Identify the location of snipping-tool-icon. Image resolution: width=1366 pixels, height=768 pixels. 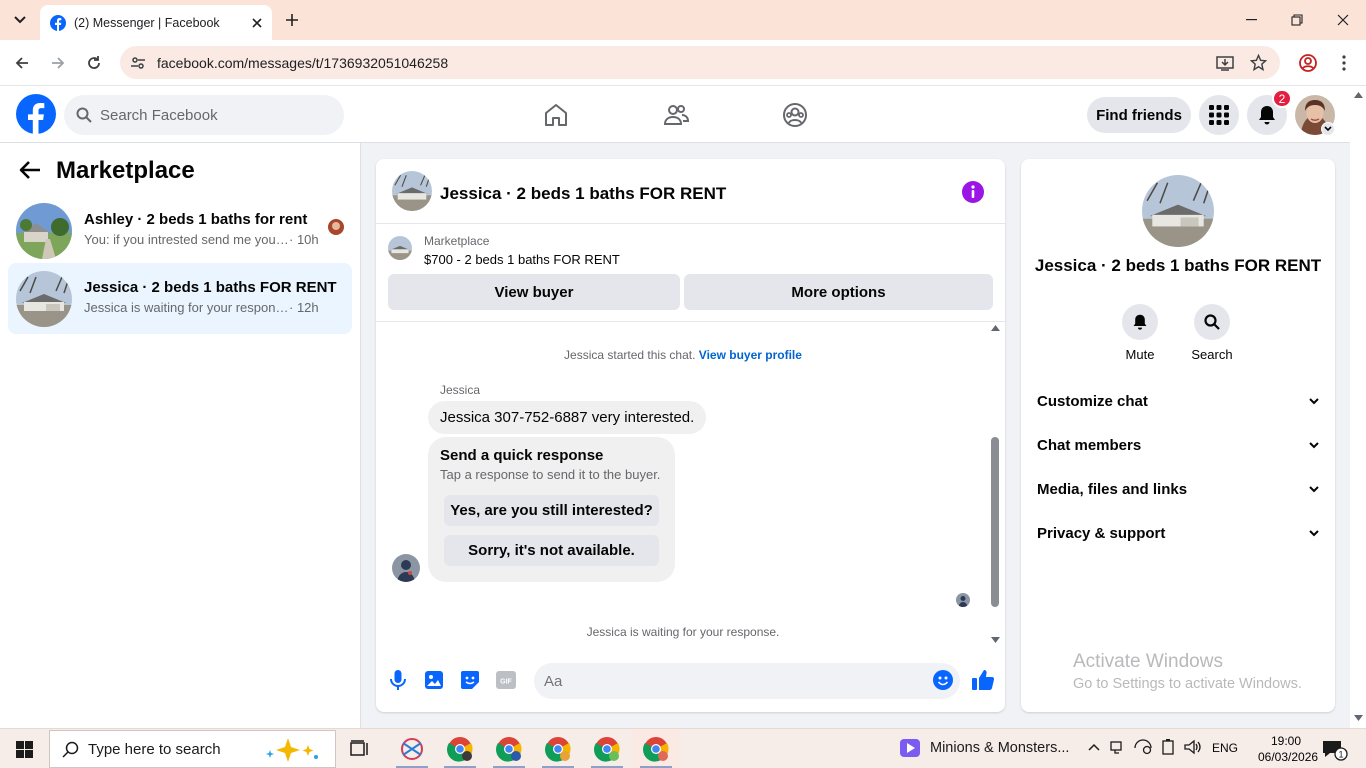
(412, 749).